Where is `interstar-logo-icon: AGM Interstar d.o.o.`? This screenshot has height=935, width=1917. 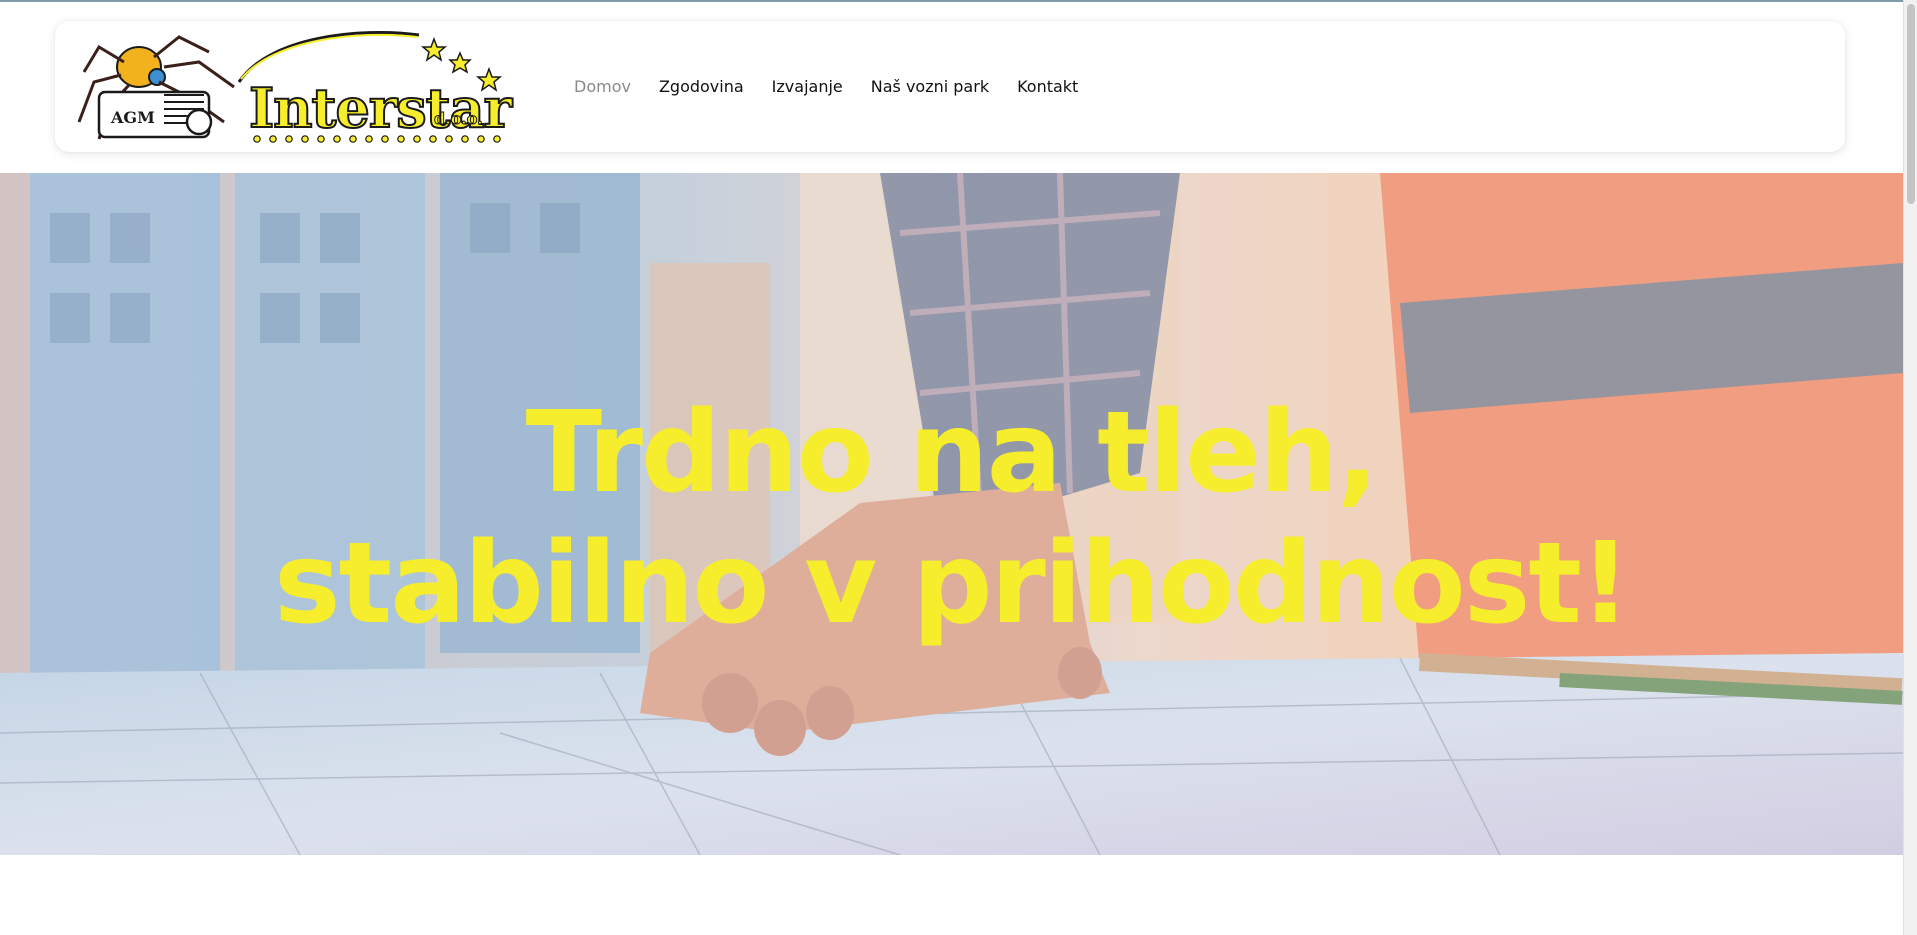
interstar-logo-icon: AGM Interstar d.o.o. is located at coordinates (296, 86).